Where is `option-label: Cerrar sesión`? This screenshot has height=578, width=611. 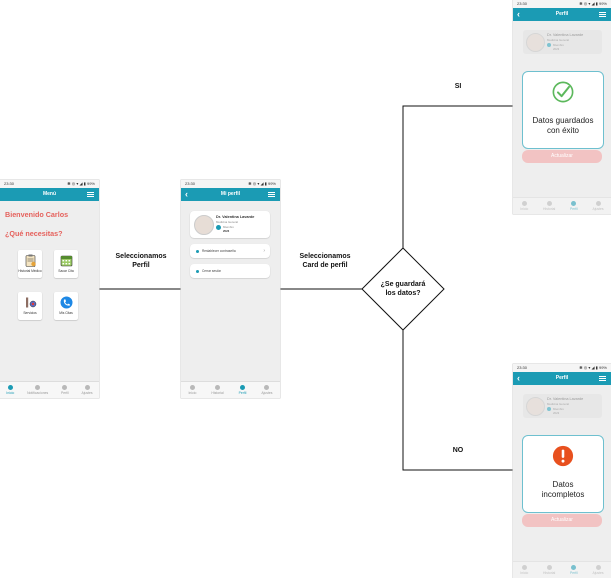 option-label: Cerrar sesión is located at coordinates (212, 271).